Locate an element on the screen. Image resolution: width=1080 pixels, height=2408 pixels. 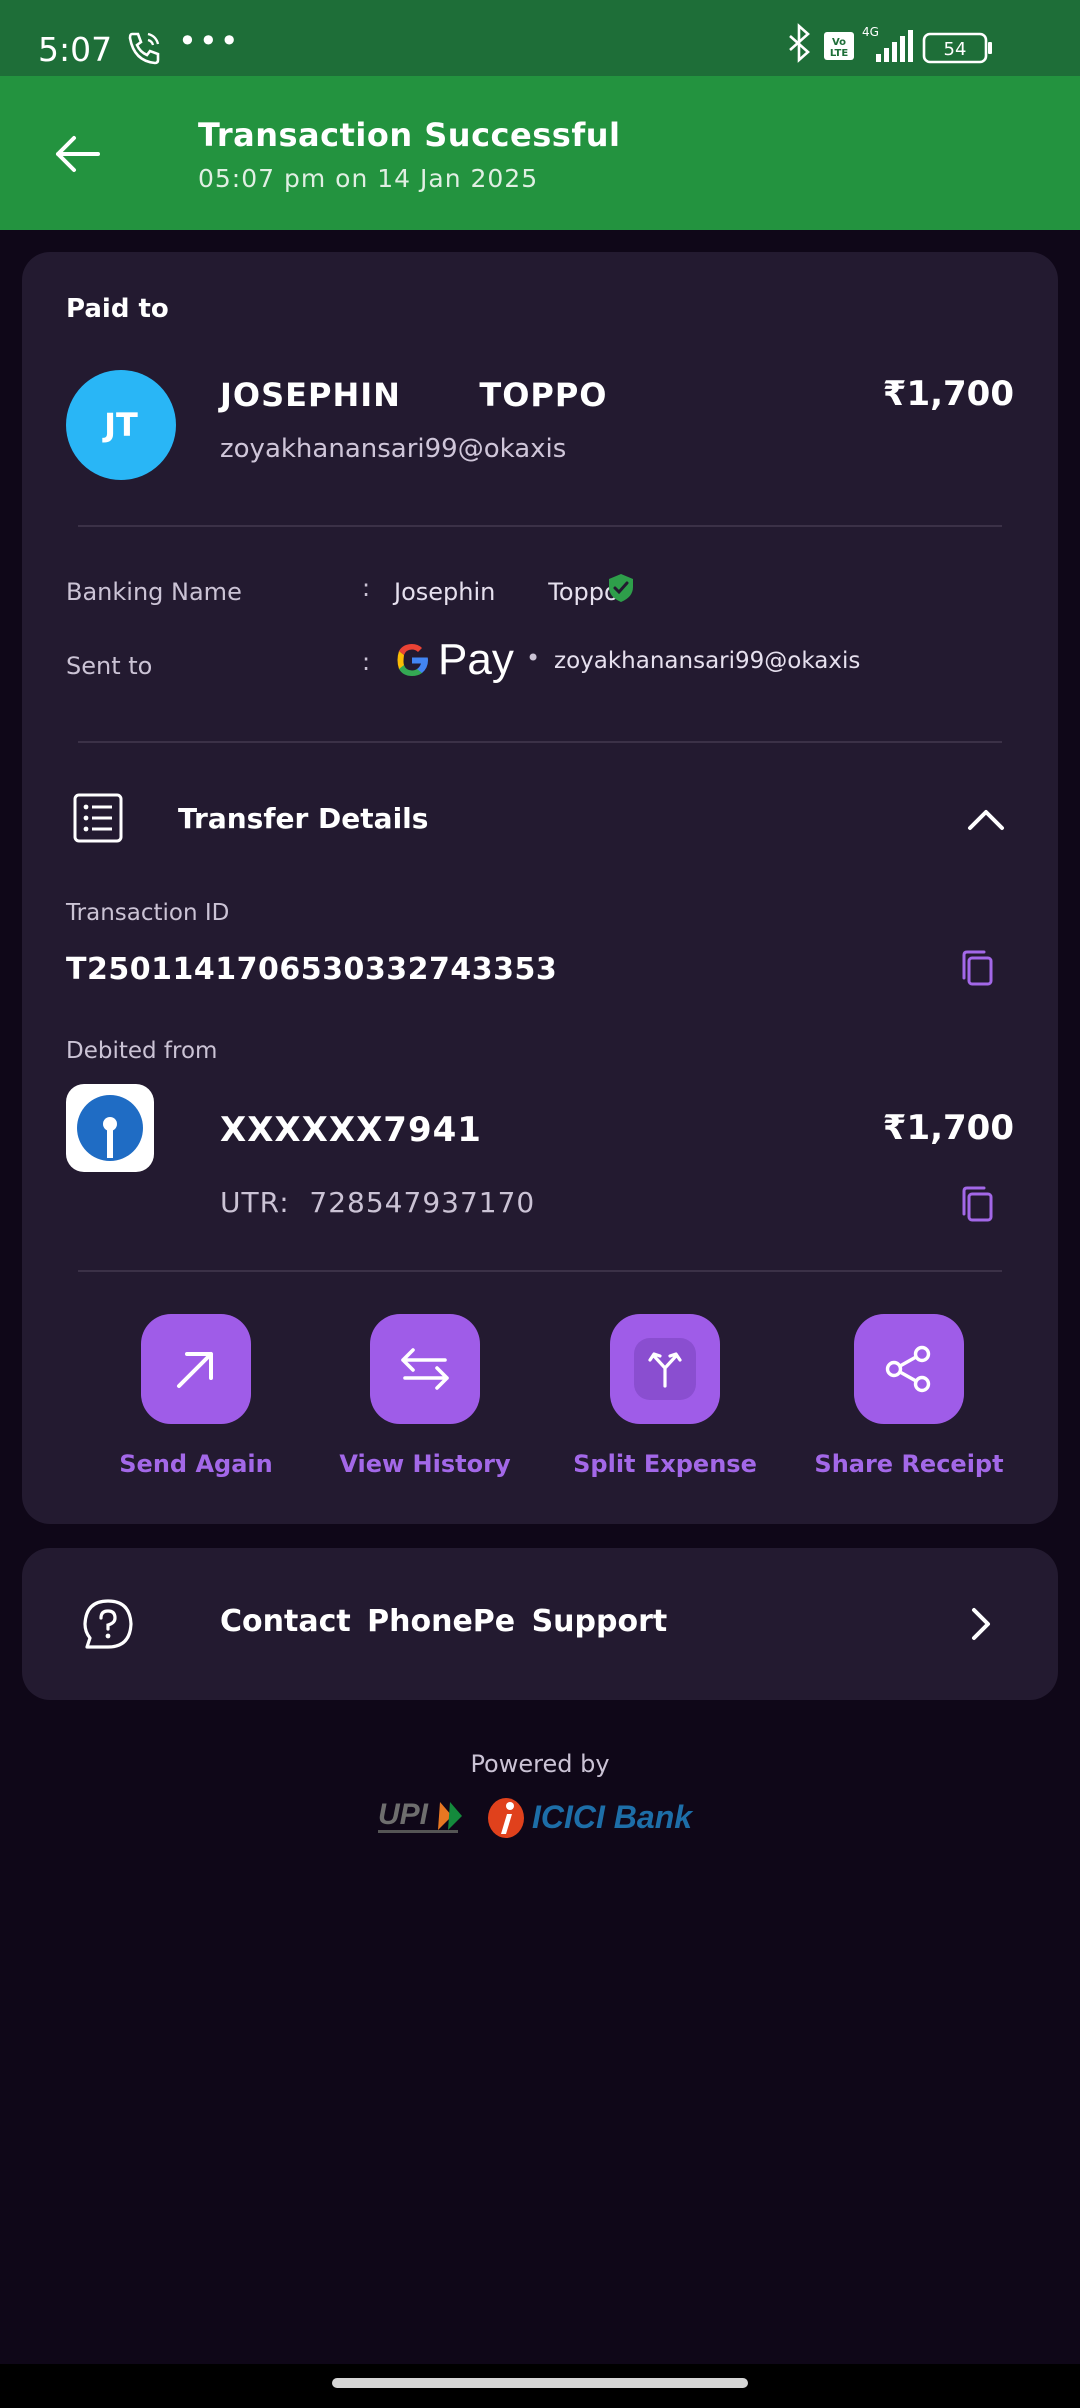
back-button is located at coordinates (78, 154).